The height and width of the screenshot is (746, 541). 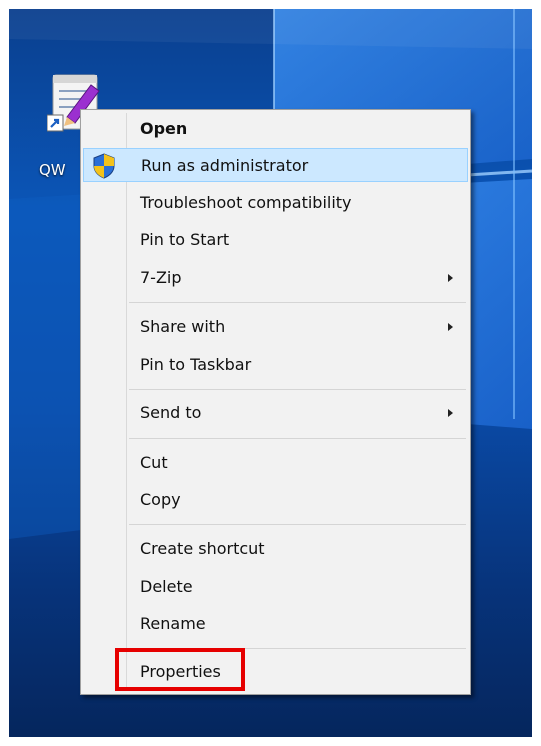 I want to click on menu-item-pin-to-start: Pin to Start, so click(x=275, y=240).